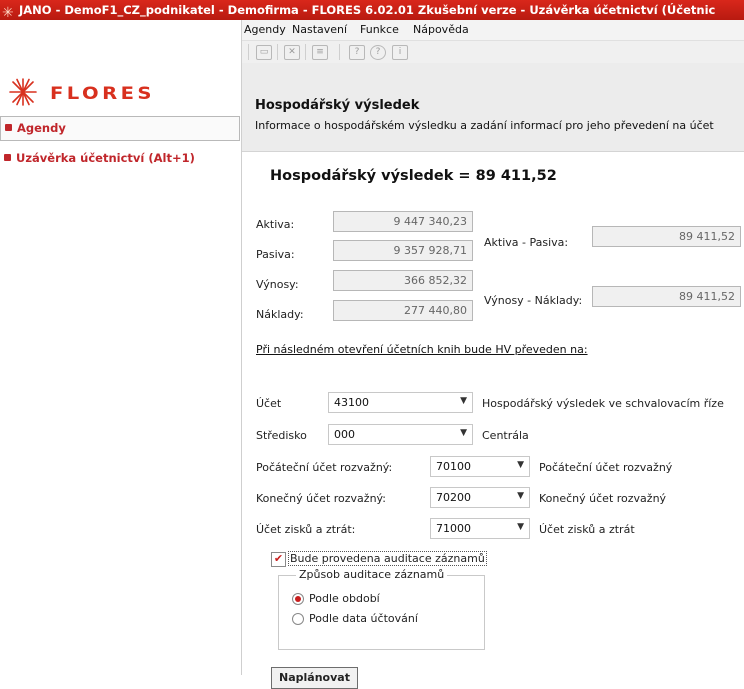 The width and height of the screenshot is (744, 689). Describe the element at coordinates (453, 466) in the screenshot. I see `pocatecni-value: 70100` at that location.